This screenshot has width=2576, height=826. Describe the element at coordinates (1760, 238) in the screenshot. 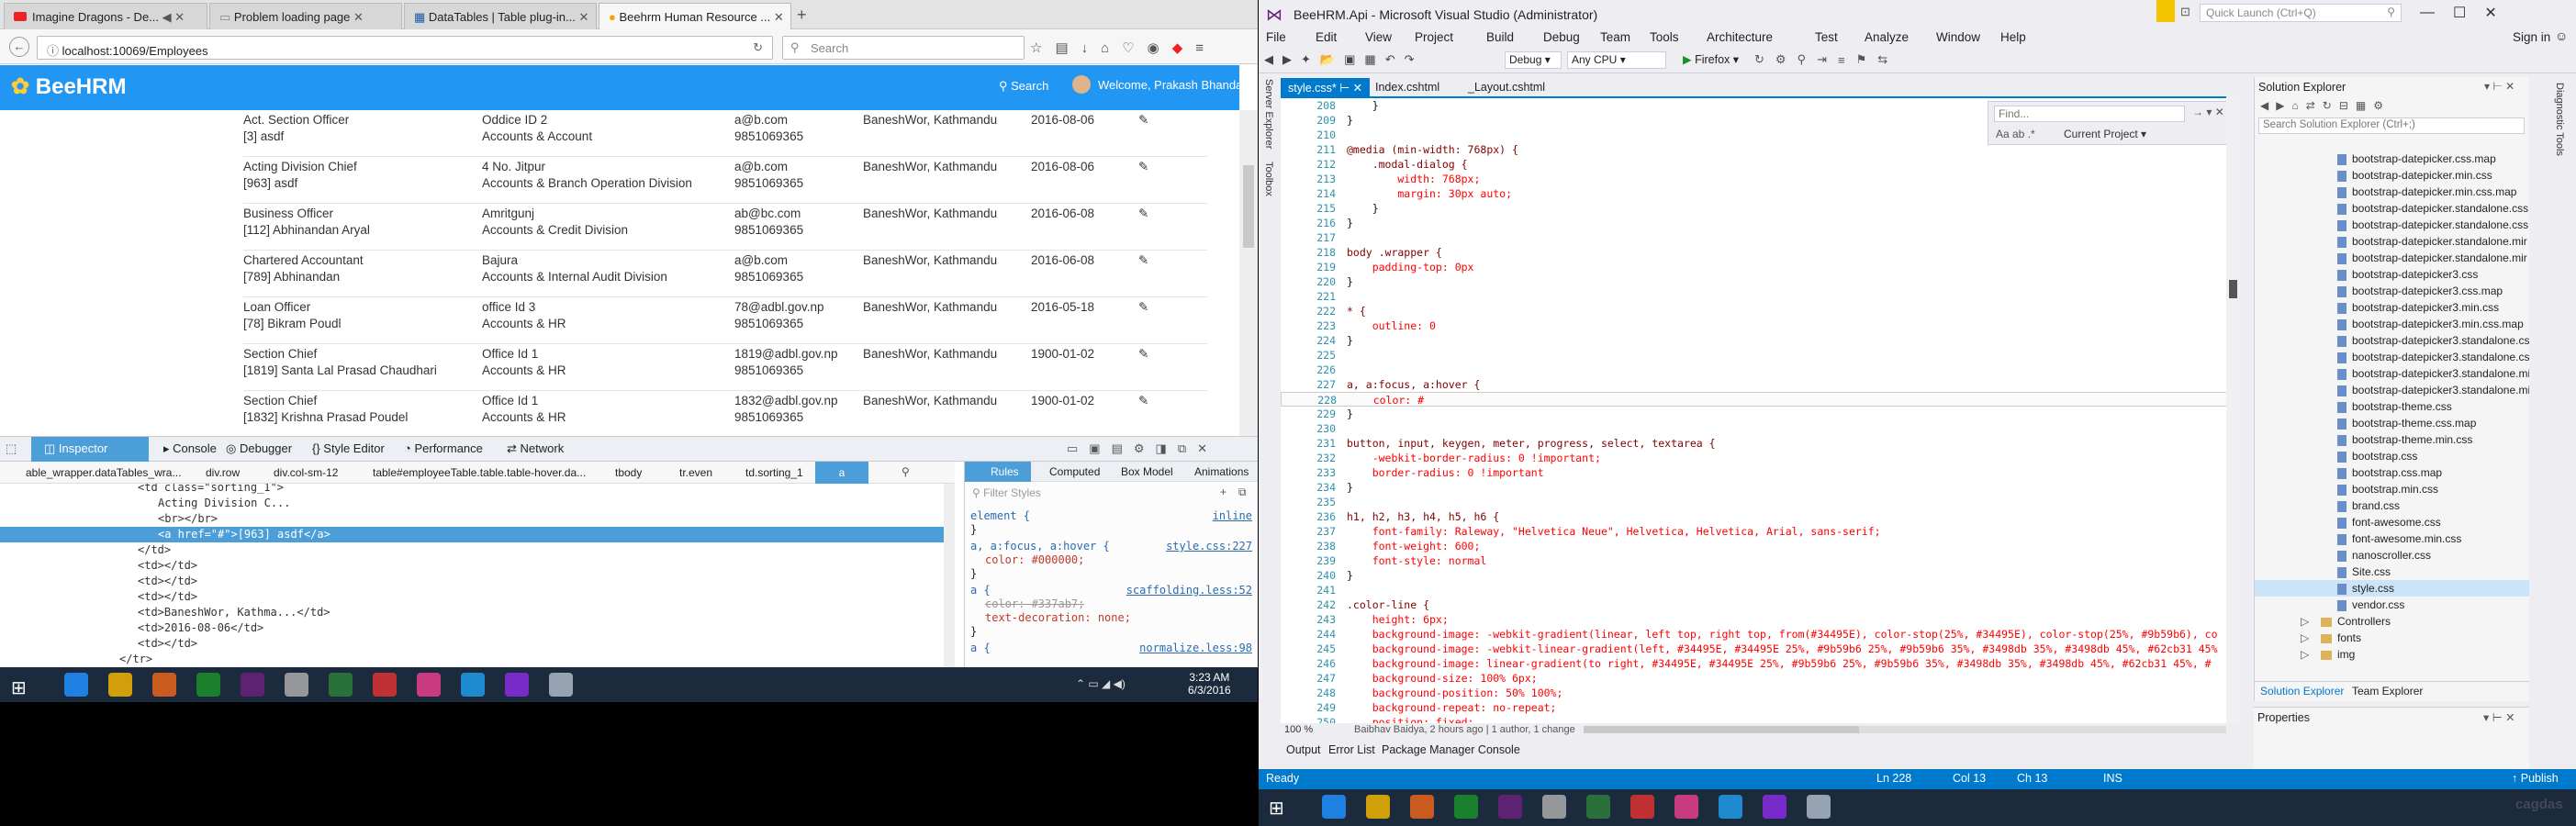

I see `code-line: 217` at that location.